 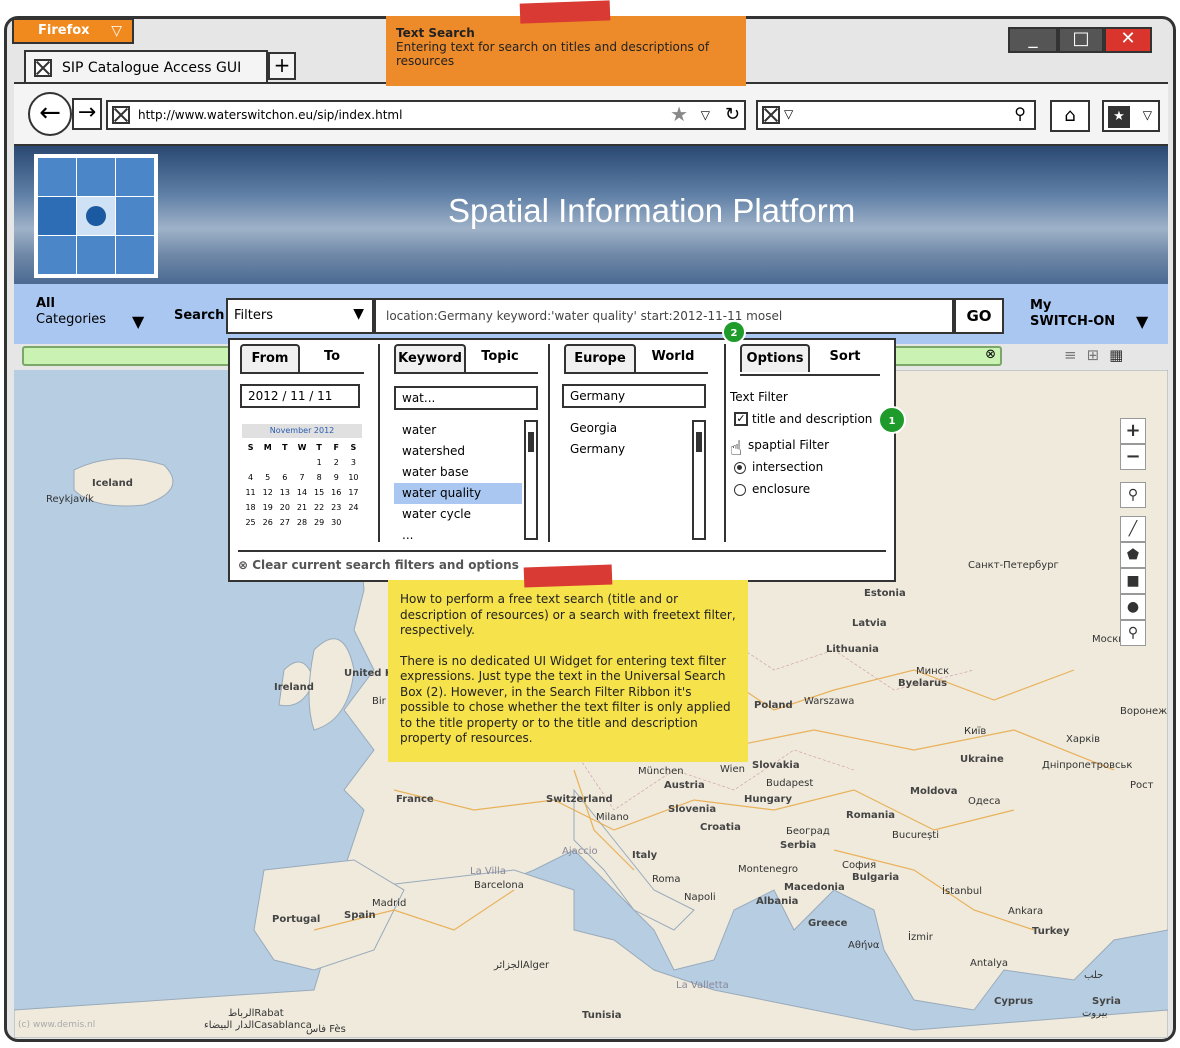 What do you see at coordinates (788, 114) in the screenshot?
I see `search-engine-dropdown-icon: ▽` at bounding box center [788, 114].